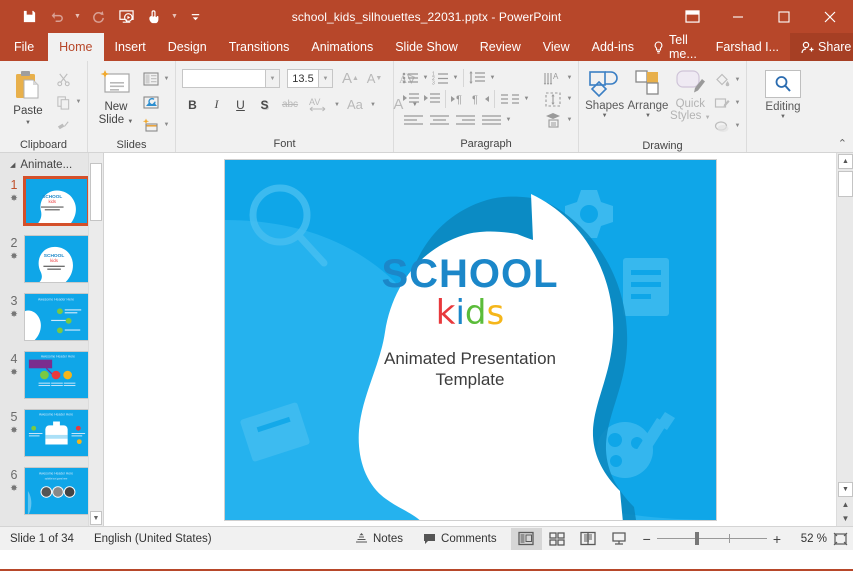 This screenshot has width=853, height=571. Describe the element at coordinates (195, 17) in the screenshot. I see `customize-icon` at that location.